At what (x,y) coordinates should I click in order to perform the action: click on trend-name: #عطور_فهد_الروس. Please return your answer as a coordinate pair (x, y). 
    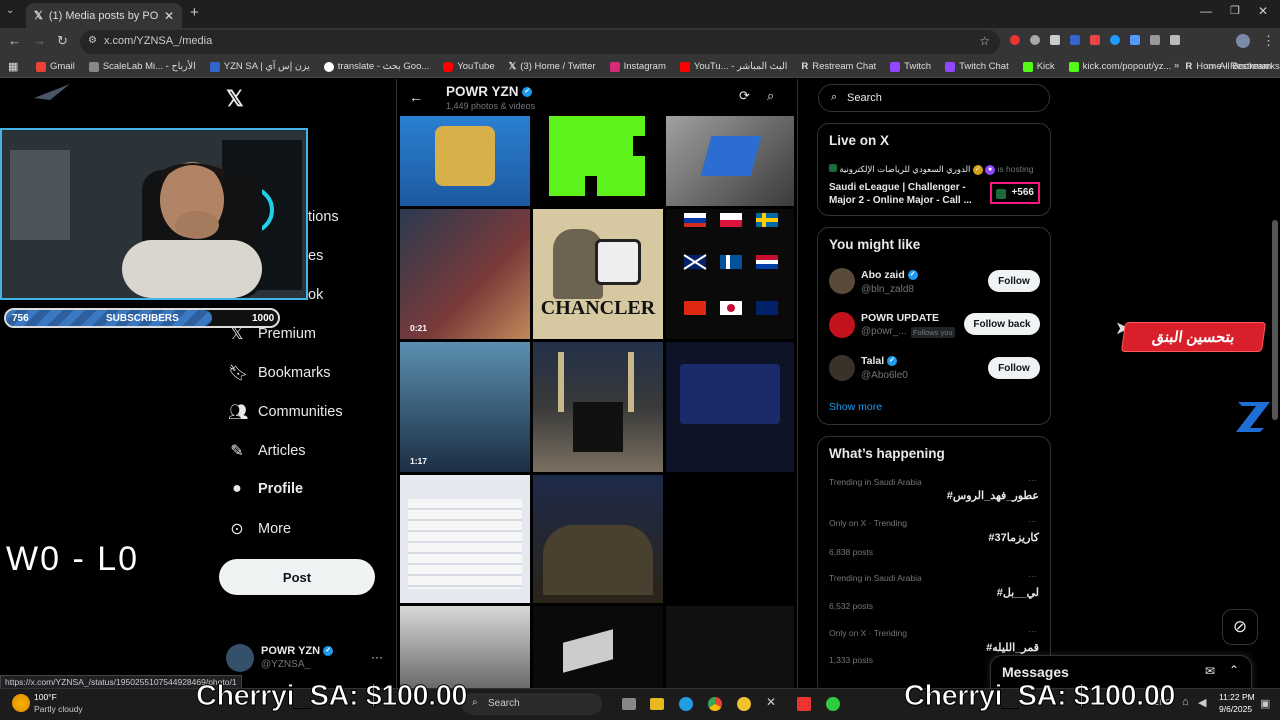
    Looking at the image, I should click on (993, 495).